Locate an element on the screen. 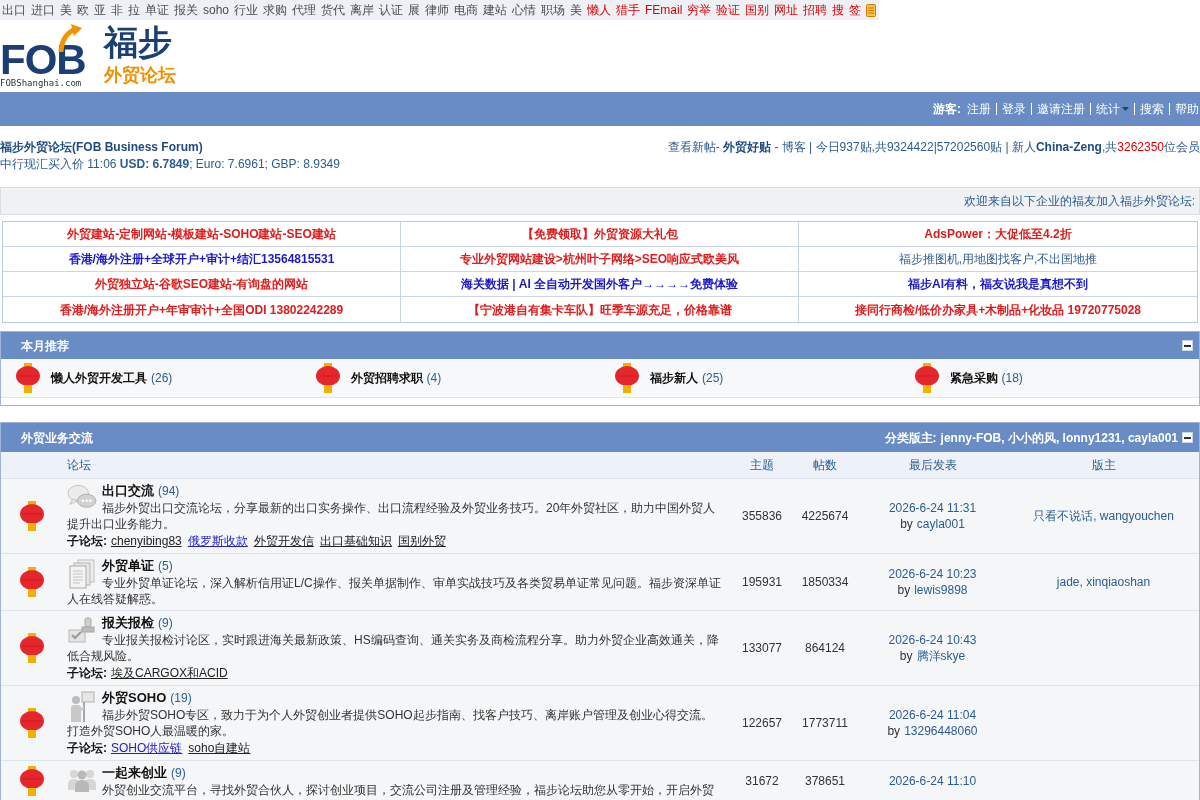  site-title-link: 福步外贸论坛(FOB Business Forum) is located at coordinates (101, 147).